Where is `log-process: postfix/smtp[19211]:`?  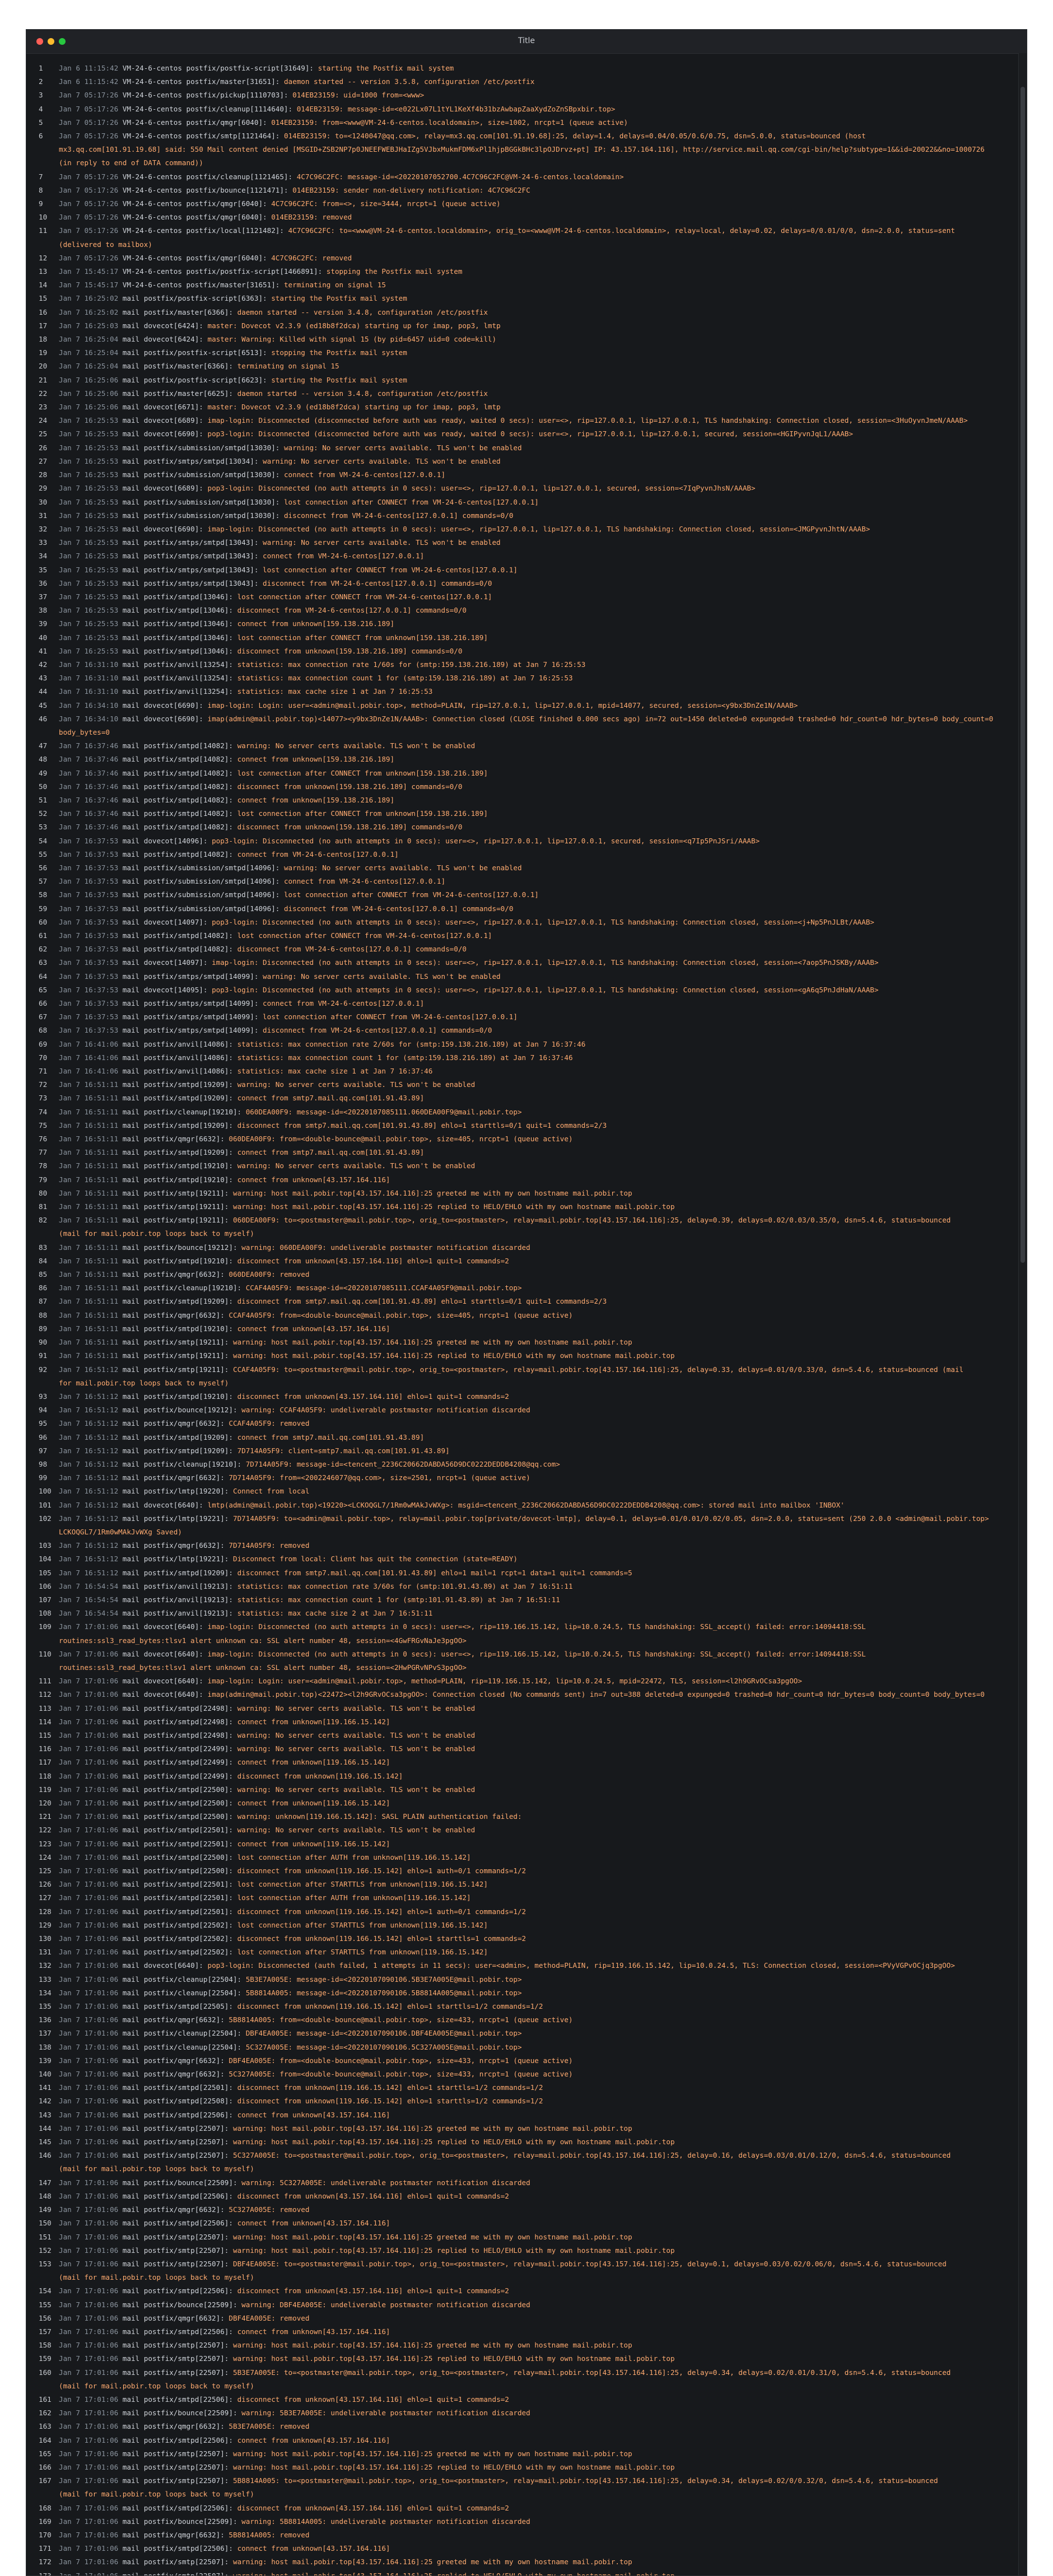 log-process: postfix/smtp[19211]: is located at coordinates (186, 1369).